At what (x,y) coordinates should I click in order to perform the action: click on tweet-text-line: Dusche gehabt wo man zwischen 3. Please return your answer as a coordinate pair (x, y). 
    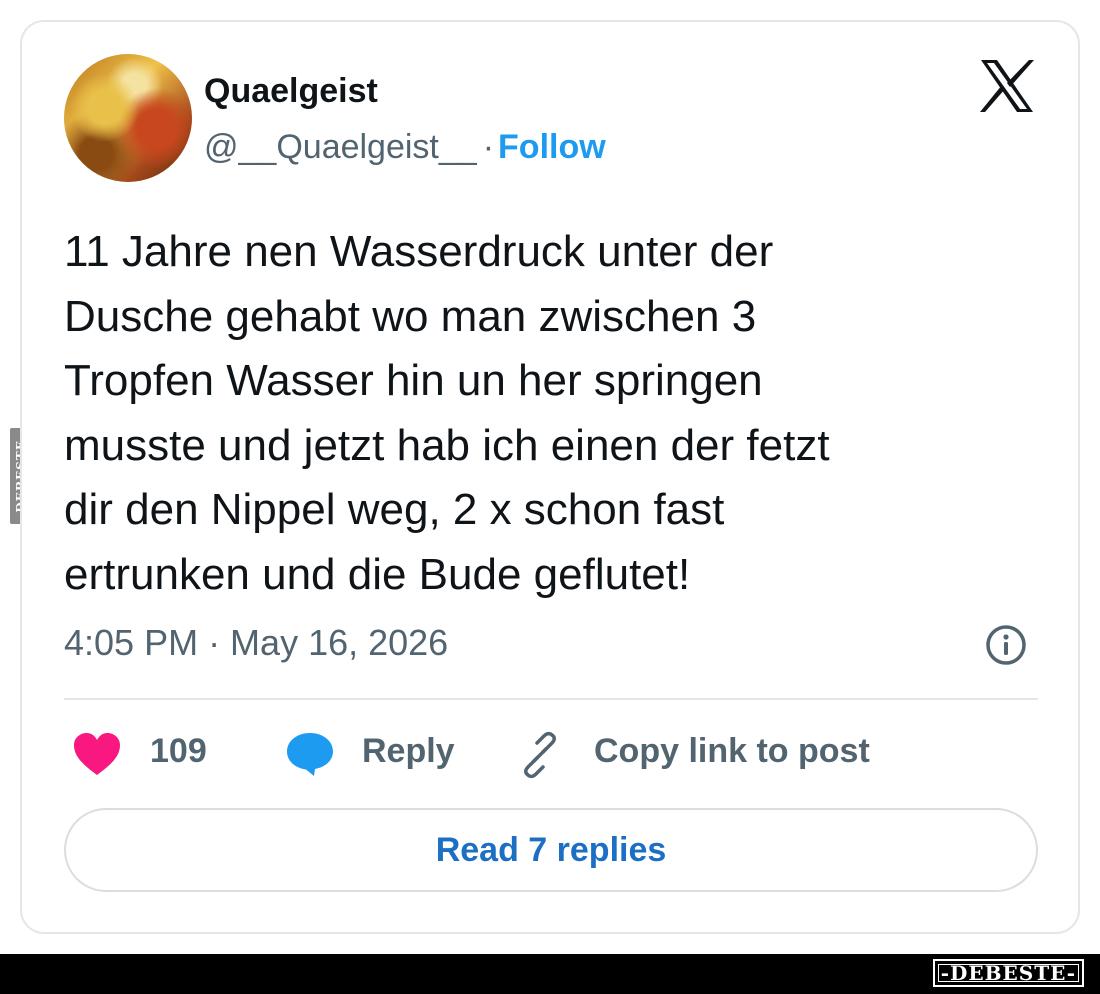
    Looking at the image, I should click on (410, 316).